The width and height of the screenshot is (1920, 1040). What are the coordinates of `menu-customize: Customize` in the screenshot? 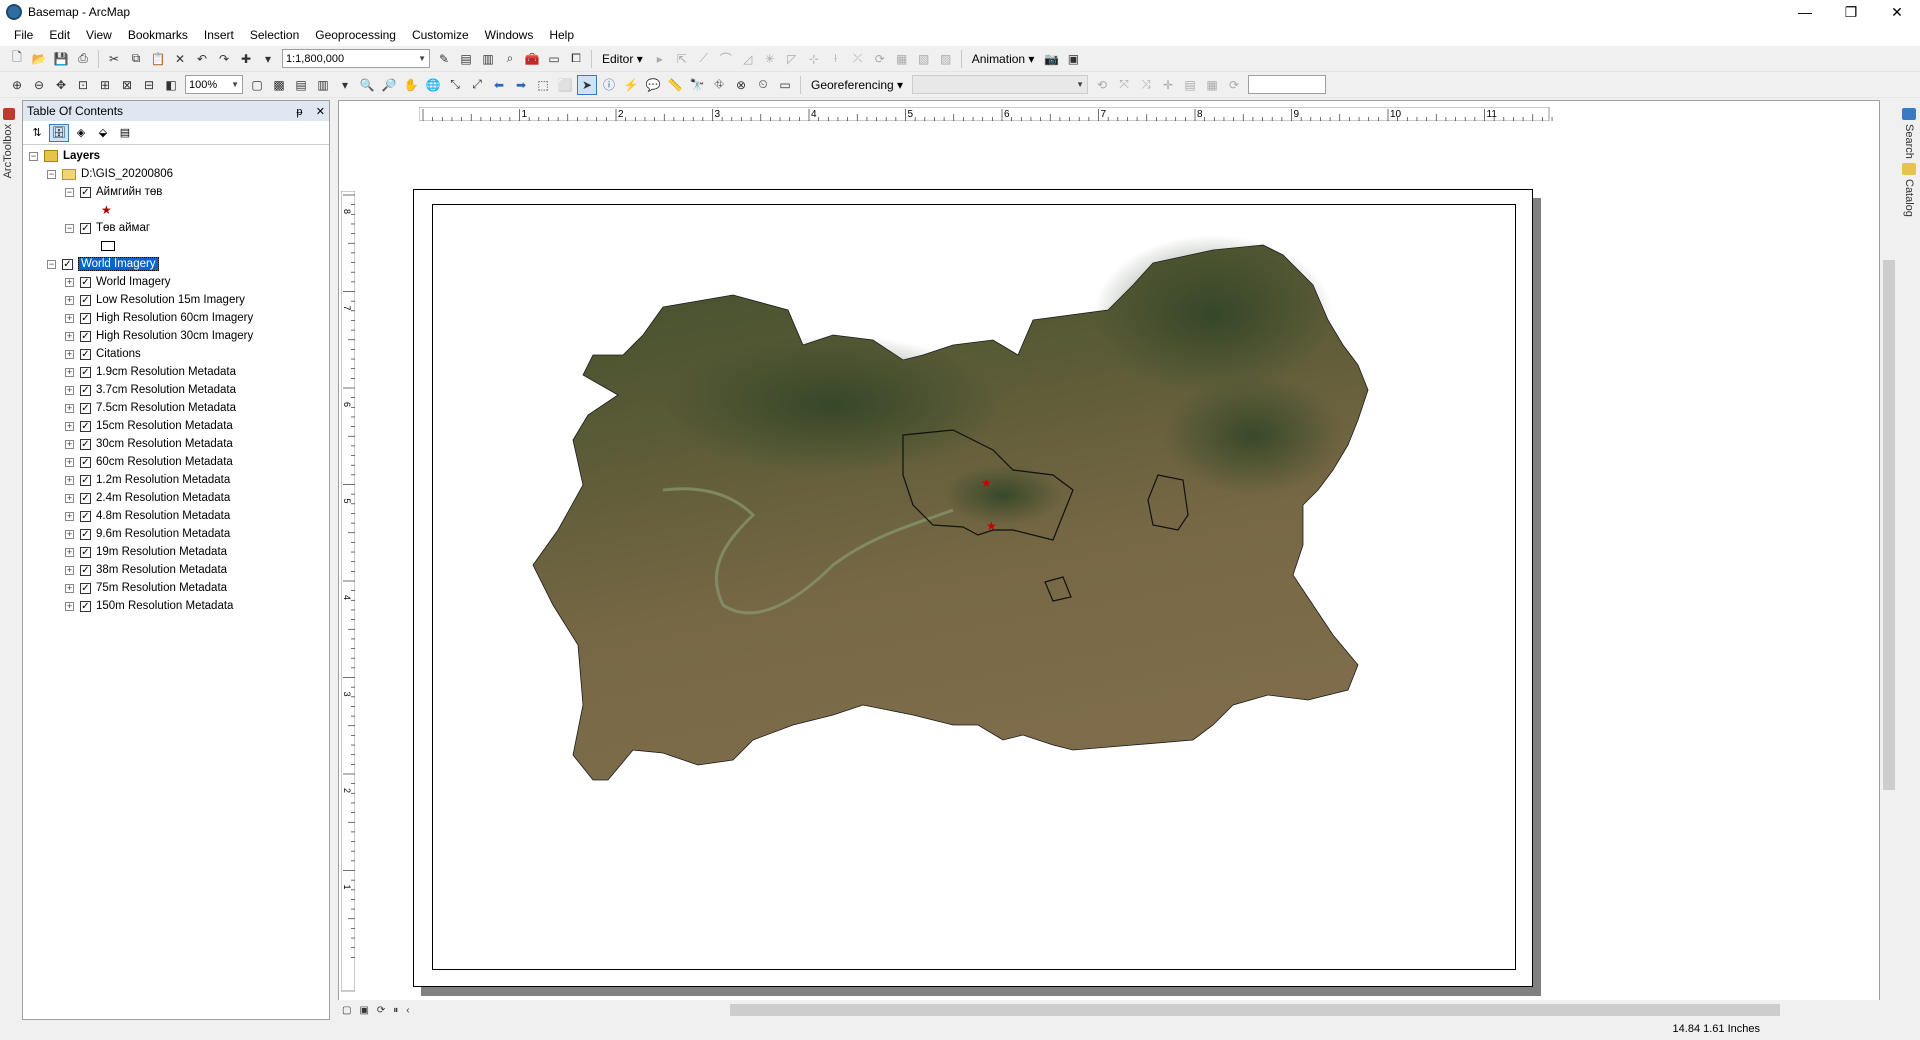 It's located at (440, 35).